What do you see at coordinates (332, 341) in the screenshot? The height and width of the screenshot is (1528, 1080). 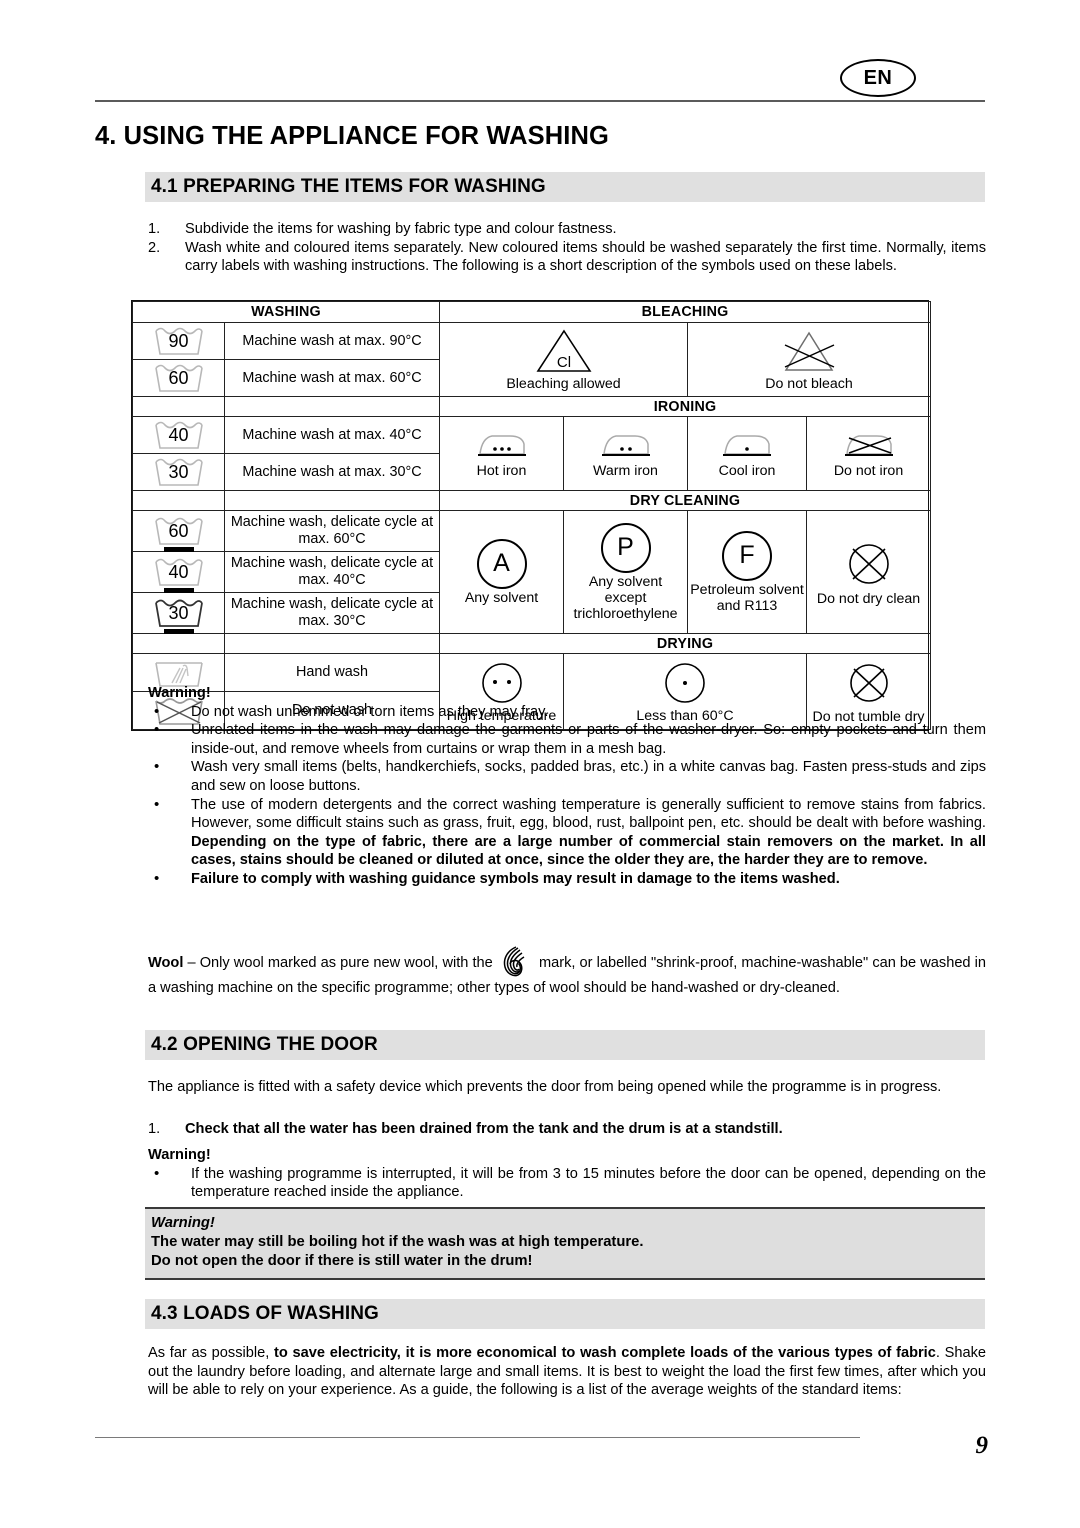 I see `symbol-description: Machine wash at max. 90°C` at bounding box center [332, 341].